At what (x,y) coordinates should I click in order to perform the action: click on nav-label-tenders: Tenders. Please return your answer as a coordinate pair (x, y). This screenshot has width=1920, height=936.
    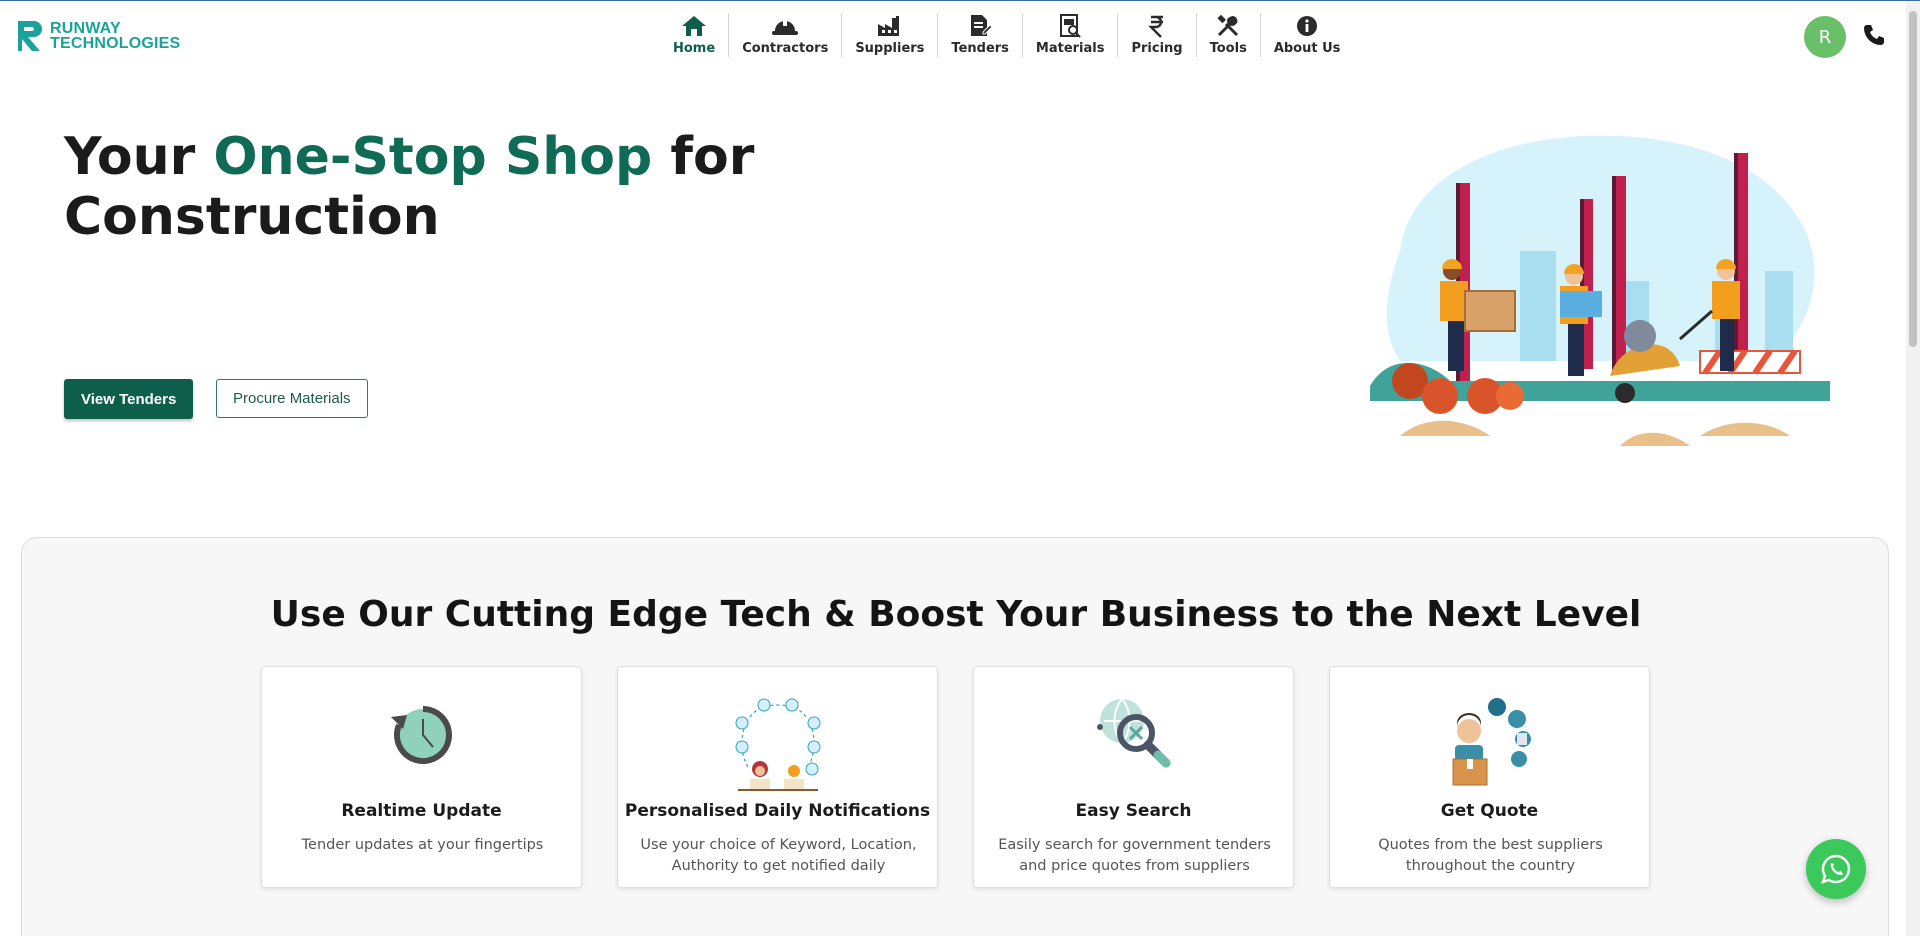
    Looking at the image, I should click on (980, 48).